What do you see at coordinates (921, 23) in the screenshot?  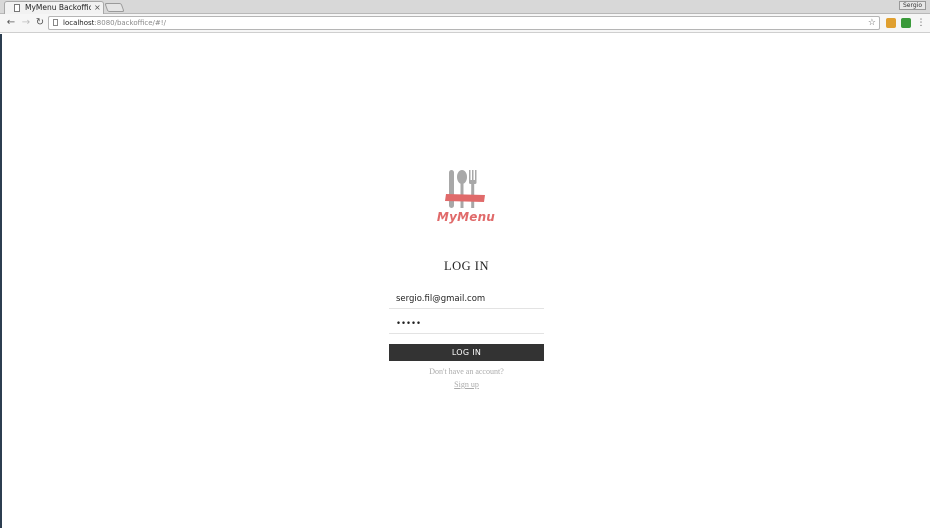 I see `menu-icon: ⋮` at bounding box center [921, 23].